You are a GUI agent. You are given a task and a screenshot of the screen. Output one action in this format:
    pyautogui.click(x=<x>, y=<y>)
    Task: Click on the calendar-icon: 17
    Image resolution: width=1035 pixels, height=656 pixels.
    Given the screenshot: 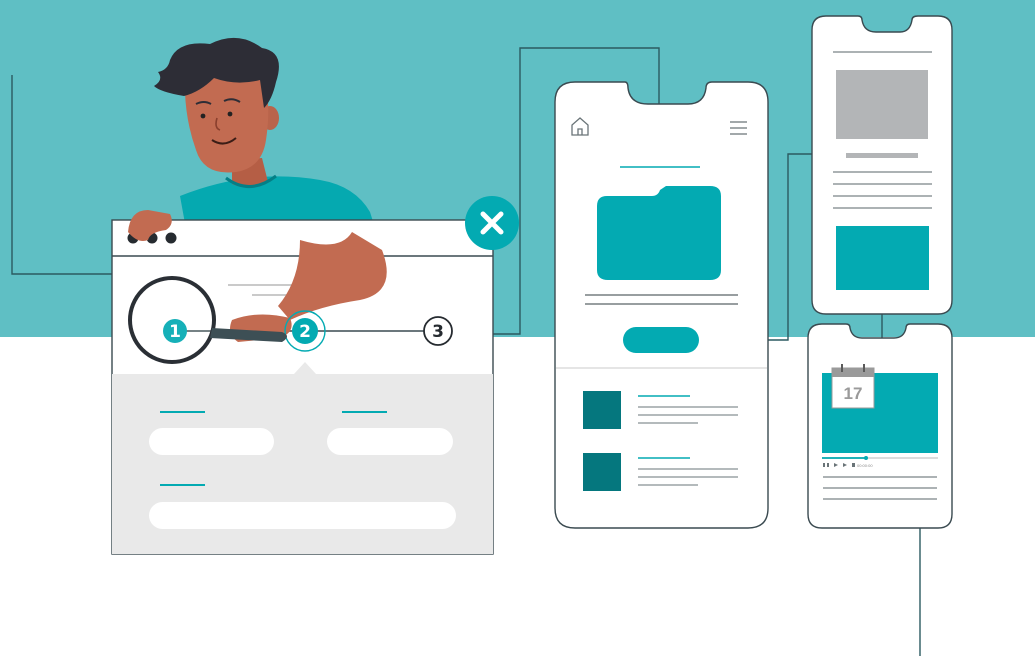 What is the action you would take?
    pyautogui.click(x=853, y=386)
    